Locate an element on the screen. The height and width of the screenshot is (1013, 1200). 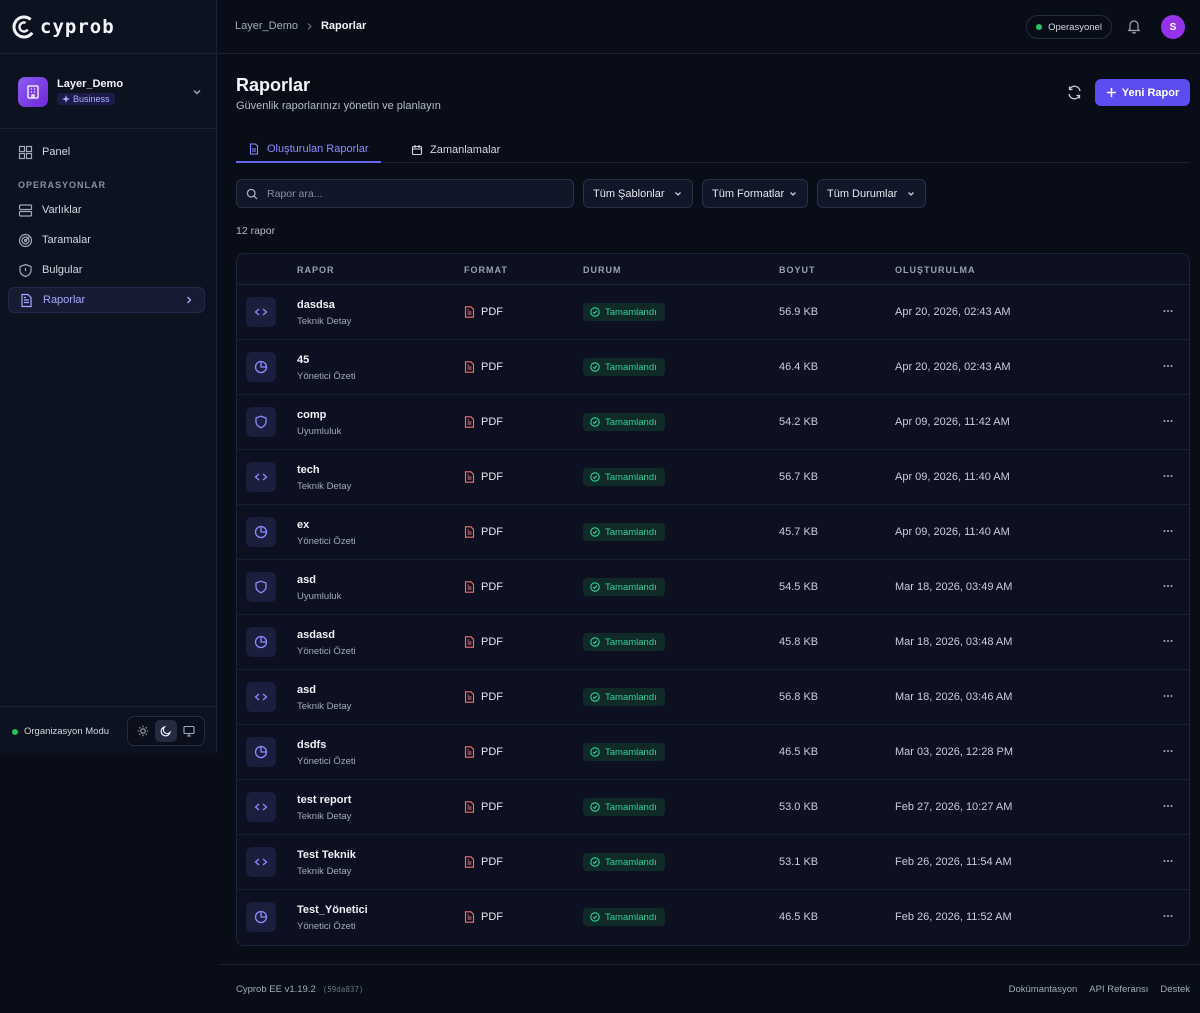
shield-alert-icon is located at coordinates (25, 270).